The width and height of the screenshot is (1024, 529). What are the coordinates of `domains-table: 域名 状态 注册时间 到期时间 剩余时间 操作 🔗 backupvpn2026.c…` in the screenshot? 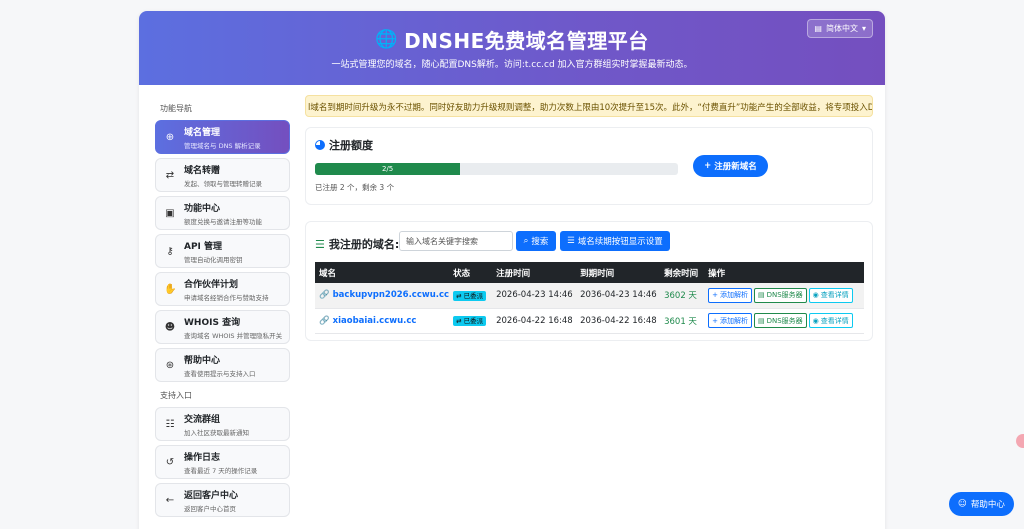 It's located at (589, 298).